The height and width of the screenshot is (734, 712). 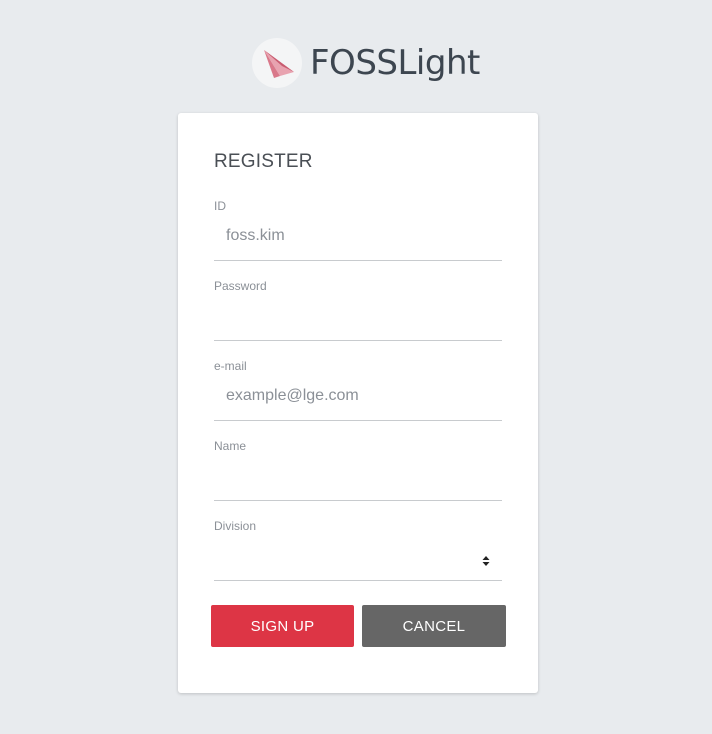 What do you see at coordinates (358, 476) in the screenshot?
I see `name-input` at bounding box center [358, 476].